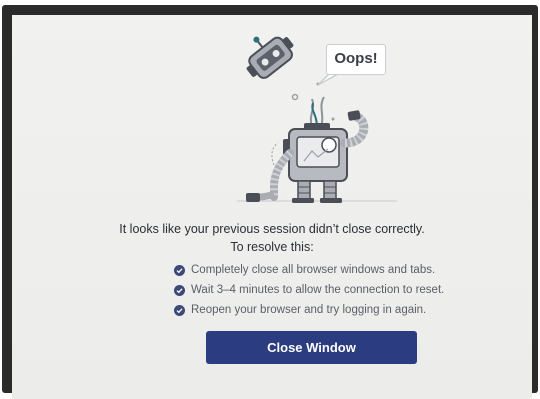 The height and width of the screenshot is (399, 540). I want to click on close-window-button: Close Window, so click(311, 347).